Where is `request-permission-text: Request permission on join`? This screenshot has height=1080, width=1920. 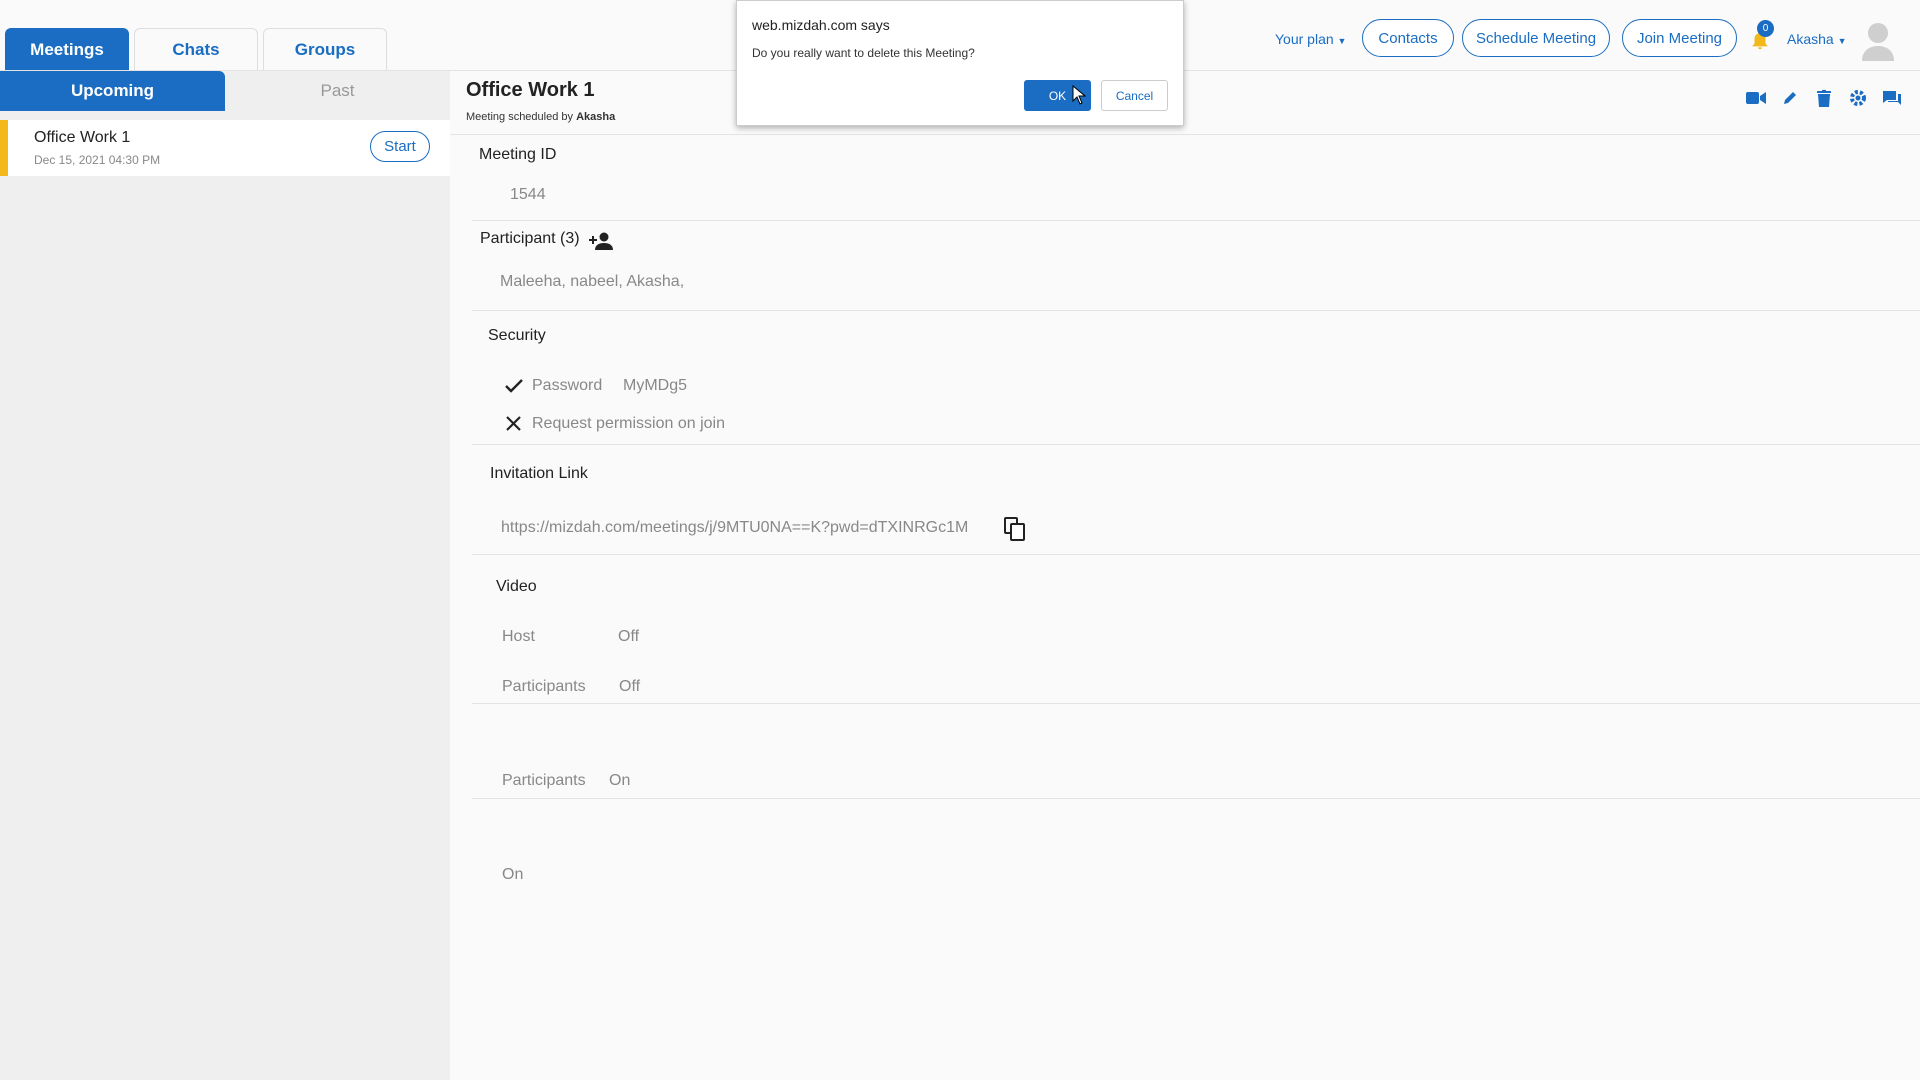
request-permission-text: Request permission on join is located at coordinates (628, 423).